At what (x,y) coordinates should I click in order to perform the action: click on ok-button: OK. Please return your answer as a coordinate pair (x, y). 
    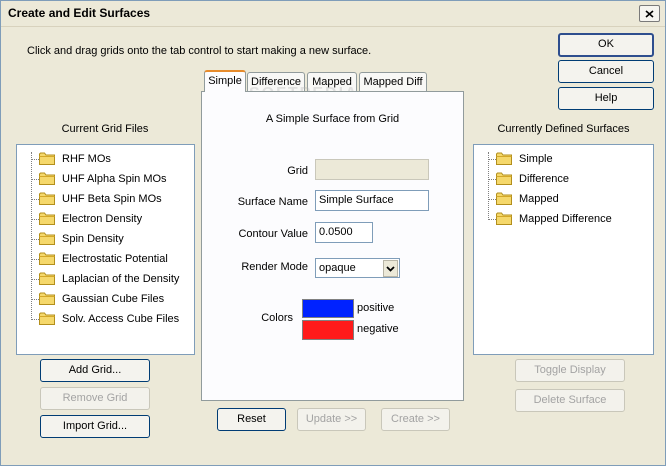
    Looking at the image, I should click on (606, 45).